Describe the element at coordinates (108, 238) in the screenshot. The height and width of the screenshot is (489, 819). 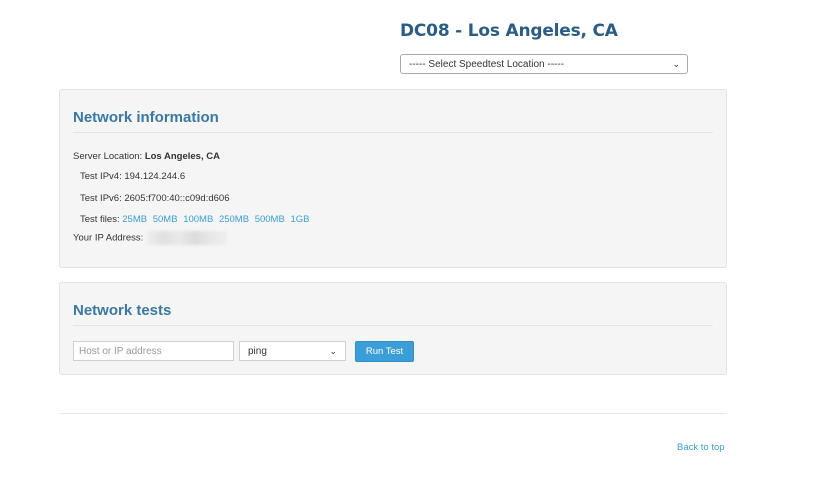
I see `your-ip-label: Your IP Address:` at that location.